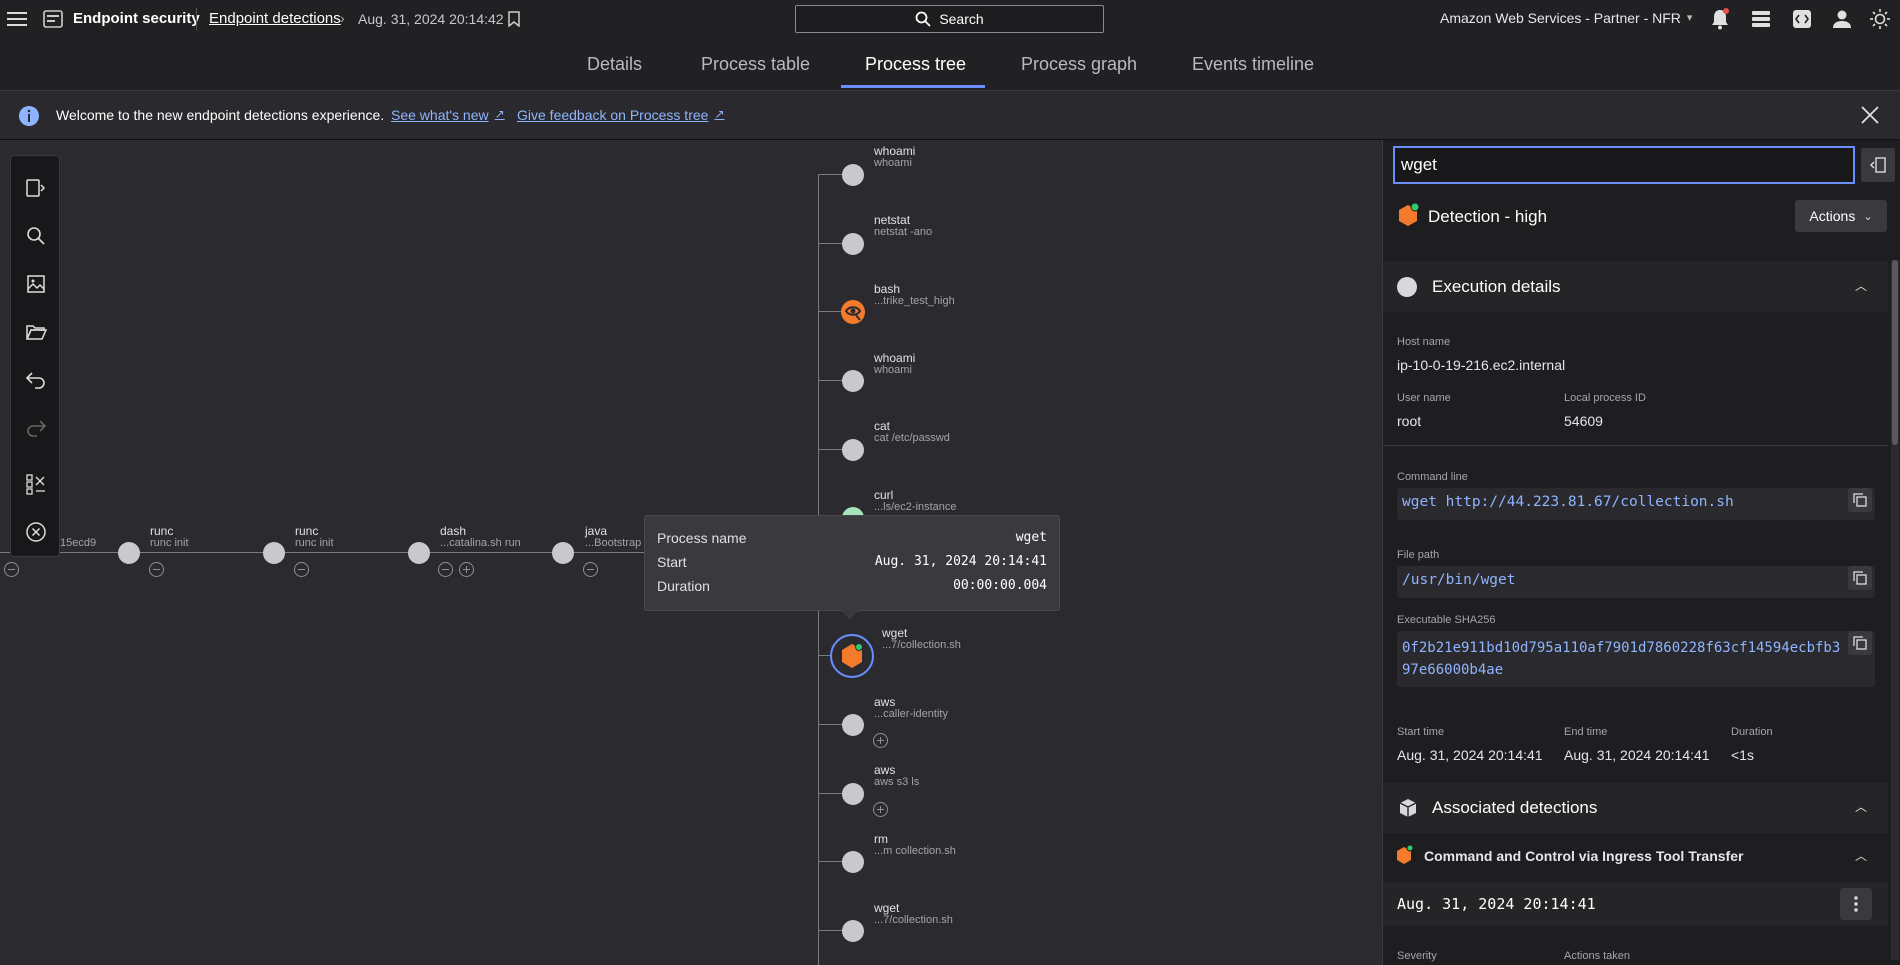 The height and width of the screenshot is (965, 1900). What do you see at coordinates (1761, 19) in the screenshot?
I see `tasks-icon` at bounding box center [1761, 19].